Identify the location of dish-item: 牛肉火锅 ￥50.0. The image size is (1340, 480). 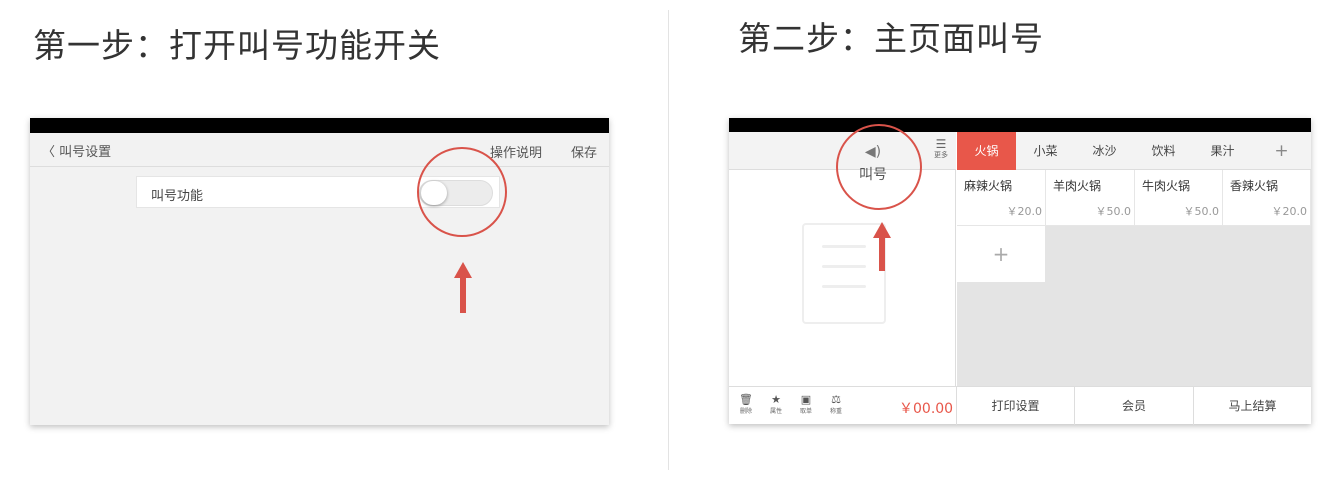
(1179, 198).